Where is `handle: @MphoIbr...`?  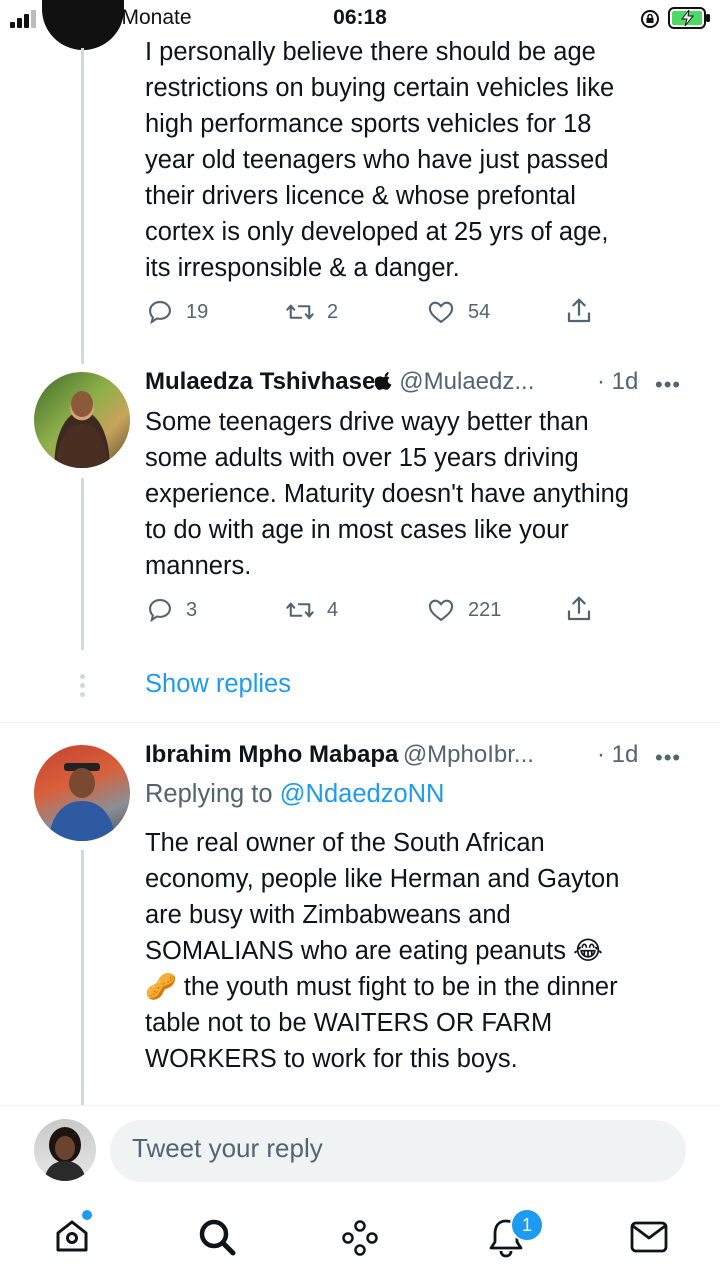
handle: @MphoIbr... is located at coordinates (468, 754).